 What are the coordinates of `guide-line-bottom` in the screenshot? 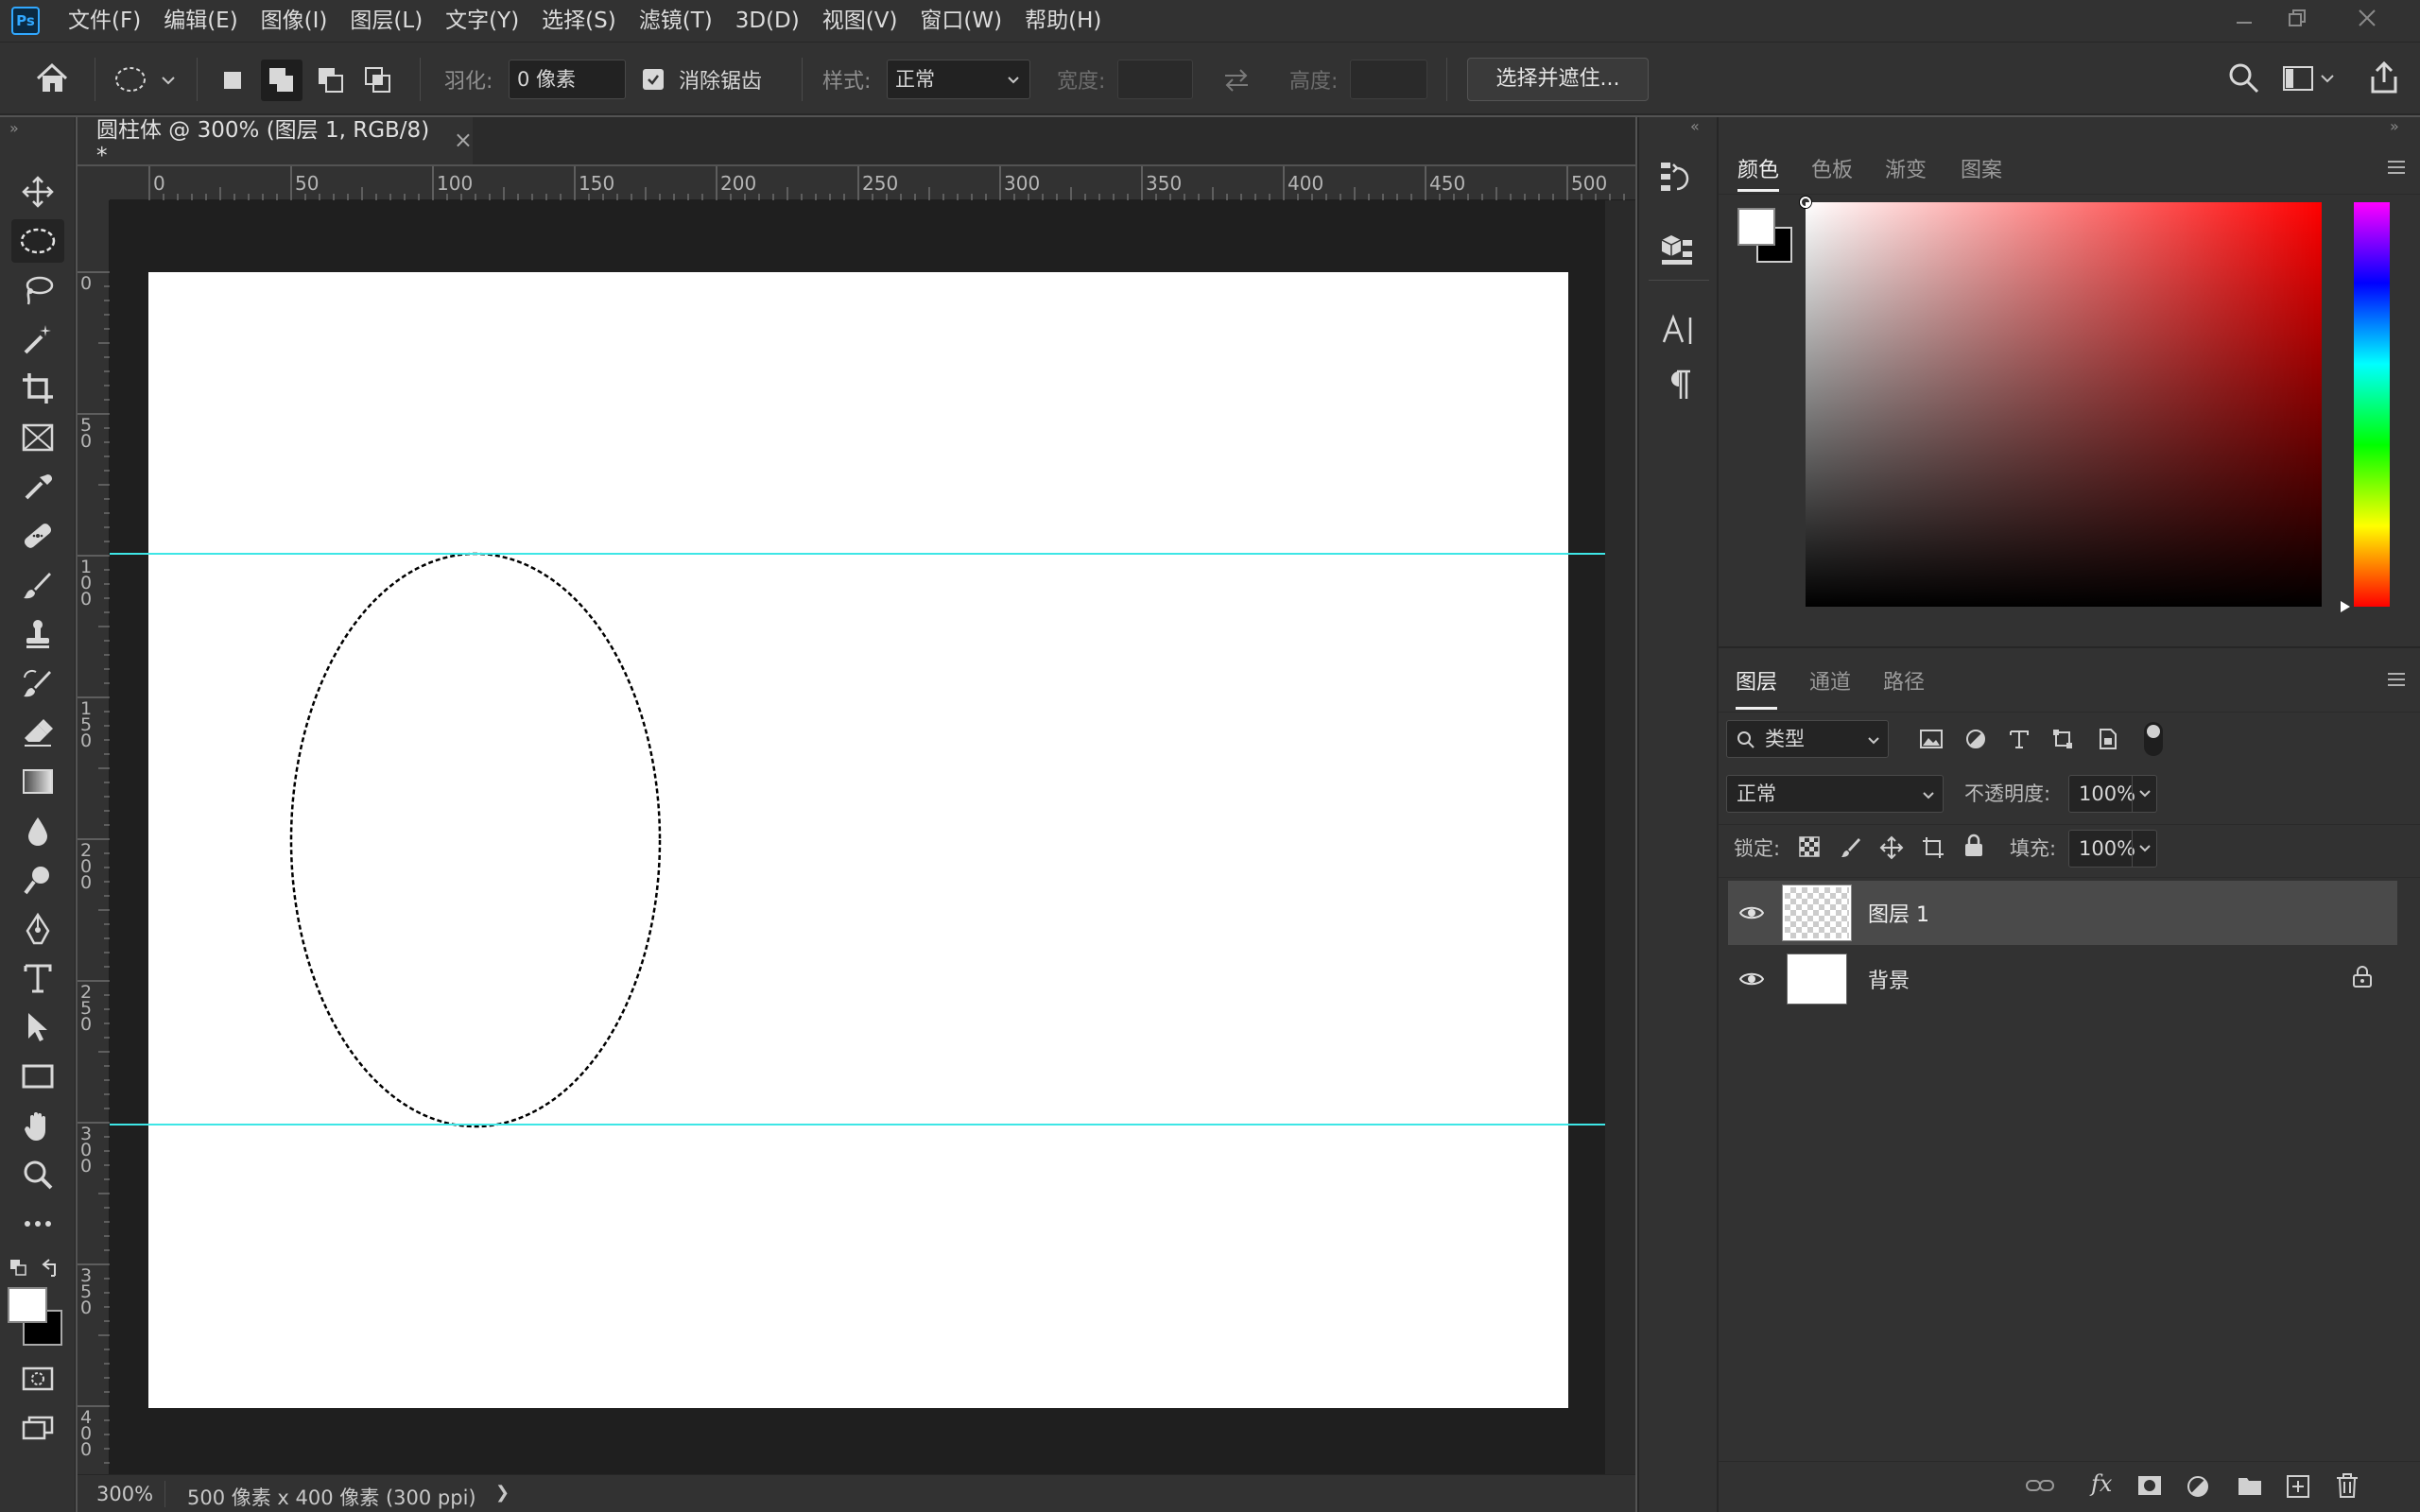 It's located at (857, 1124).